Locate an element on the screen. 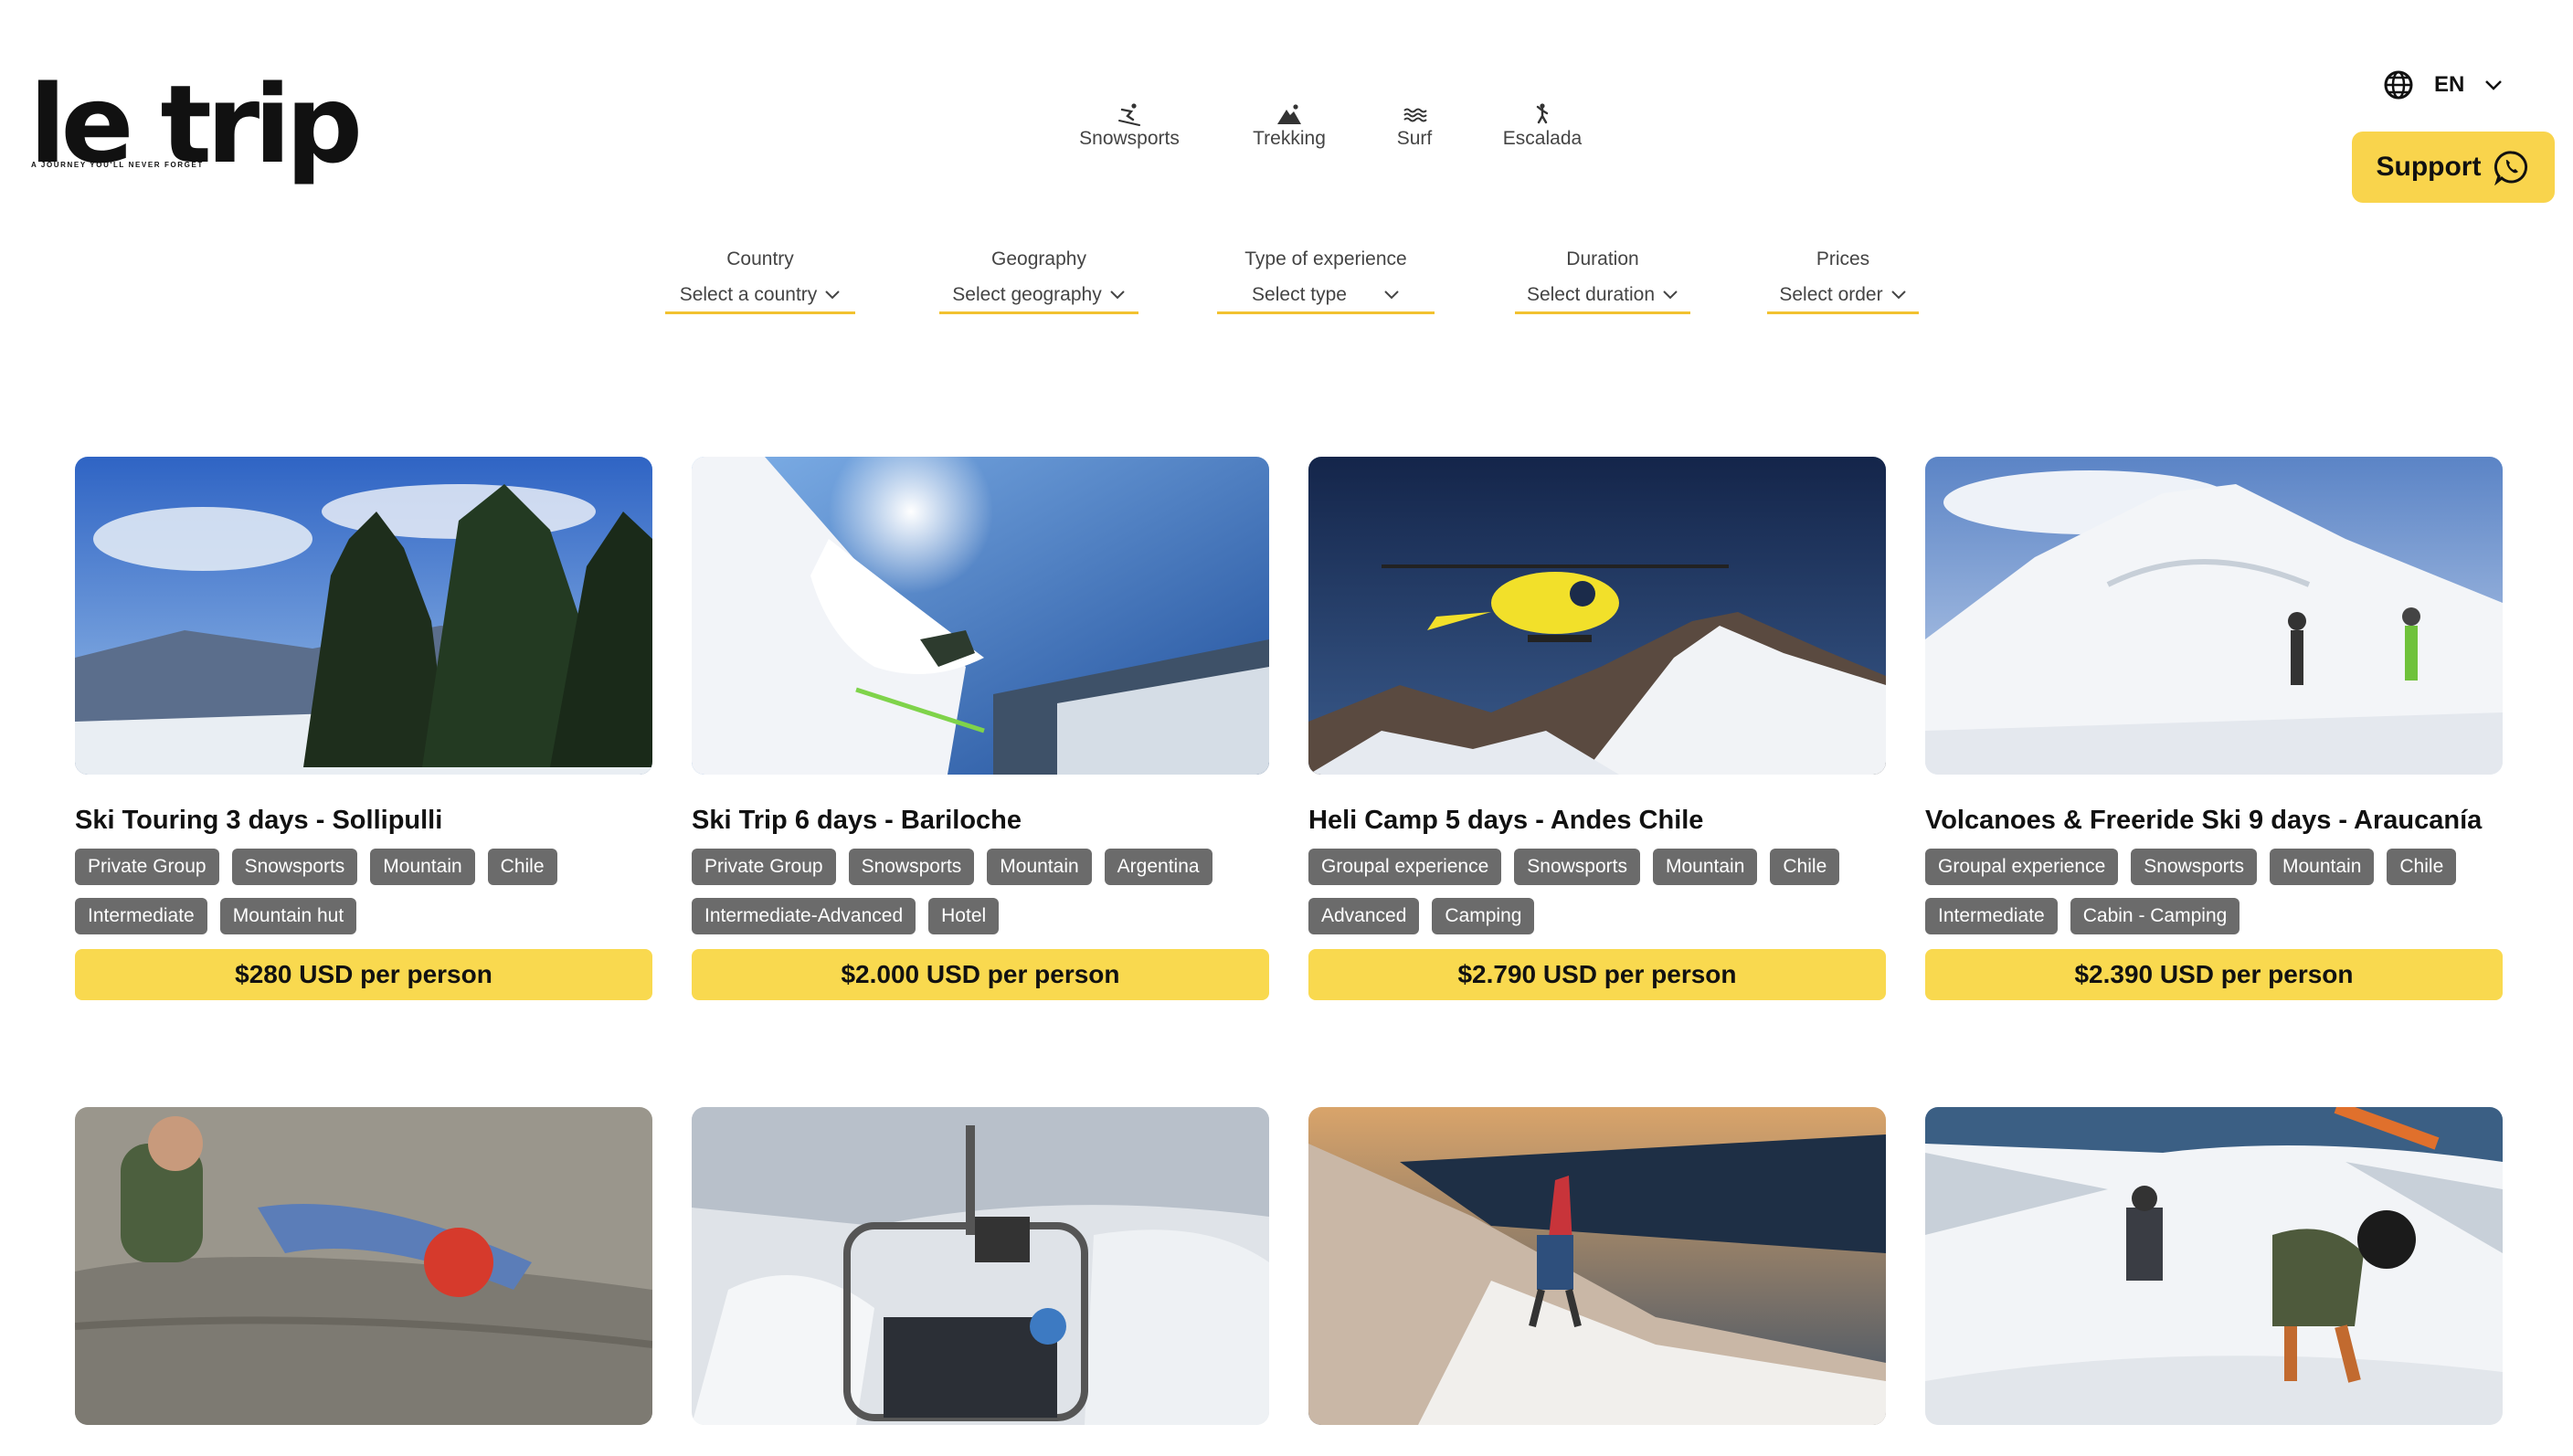 Image resolution: width=2573 pixels, height=1456 pixels. trip-title: Heli Camp 5 days - Andes Chile is located at coordinates (1597, 821).